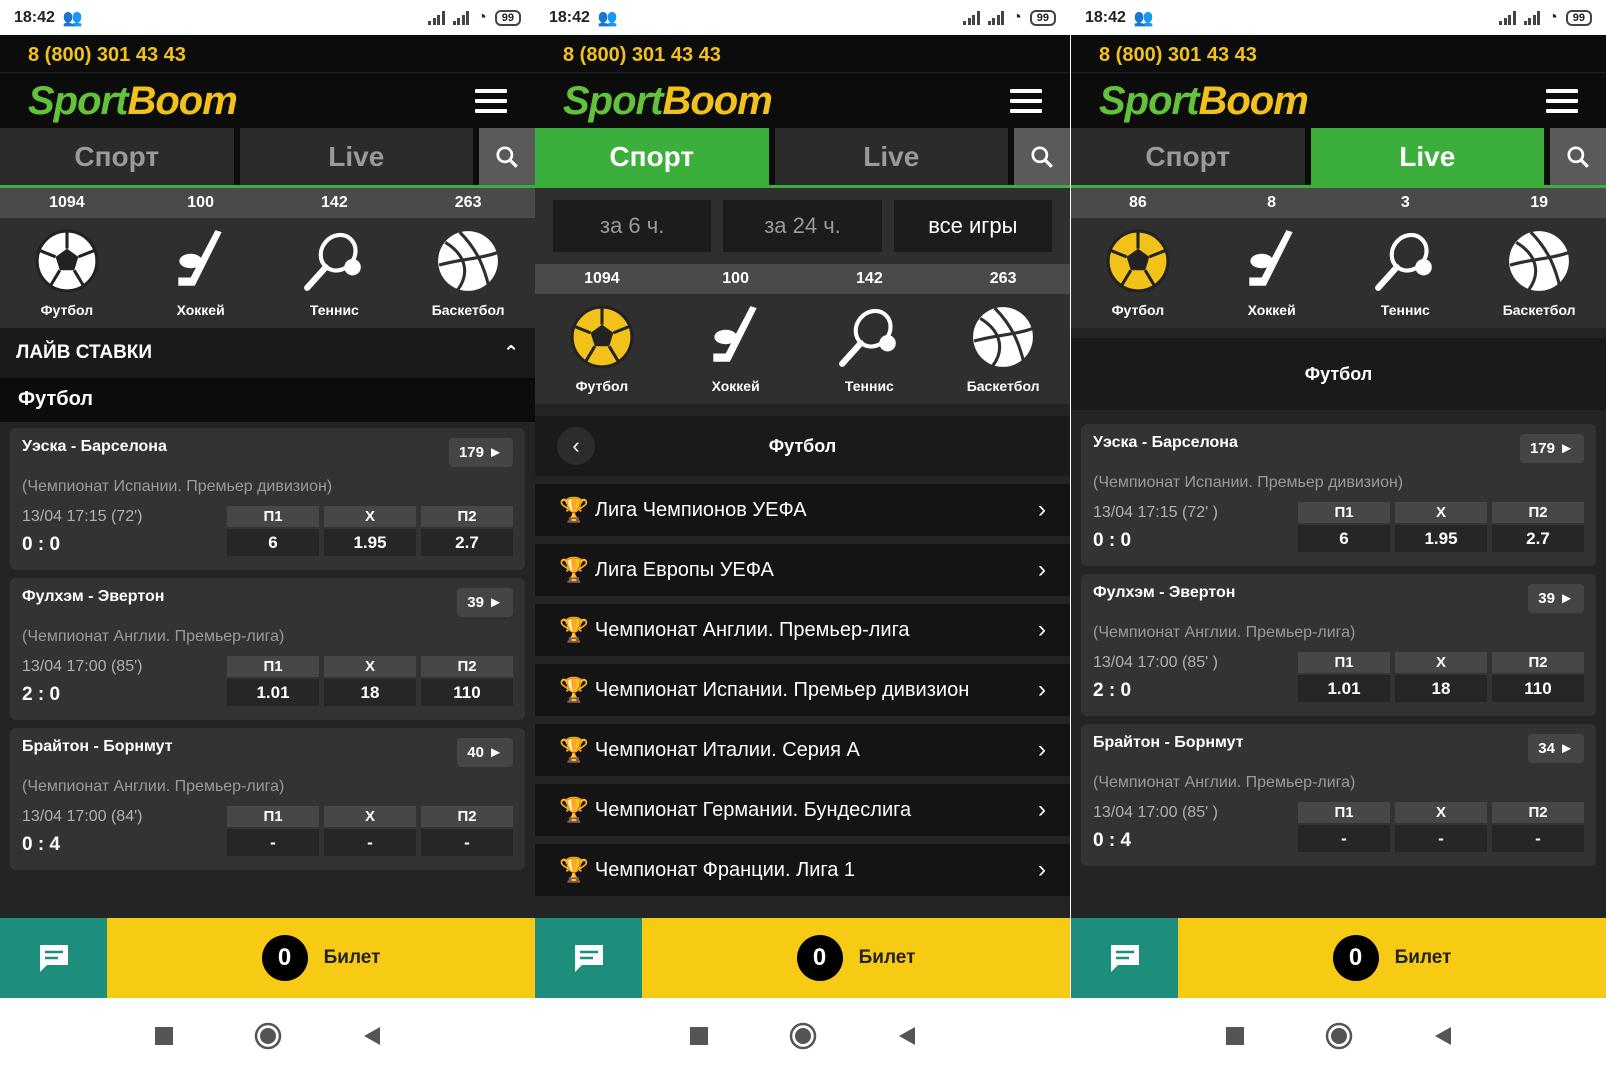  Describe the element at coordinates (802, 630) in the screenshot. I see `league-item: 🏆 Чемпионат Англии. Премьер-лига ›` at that location.